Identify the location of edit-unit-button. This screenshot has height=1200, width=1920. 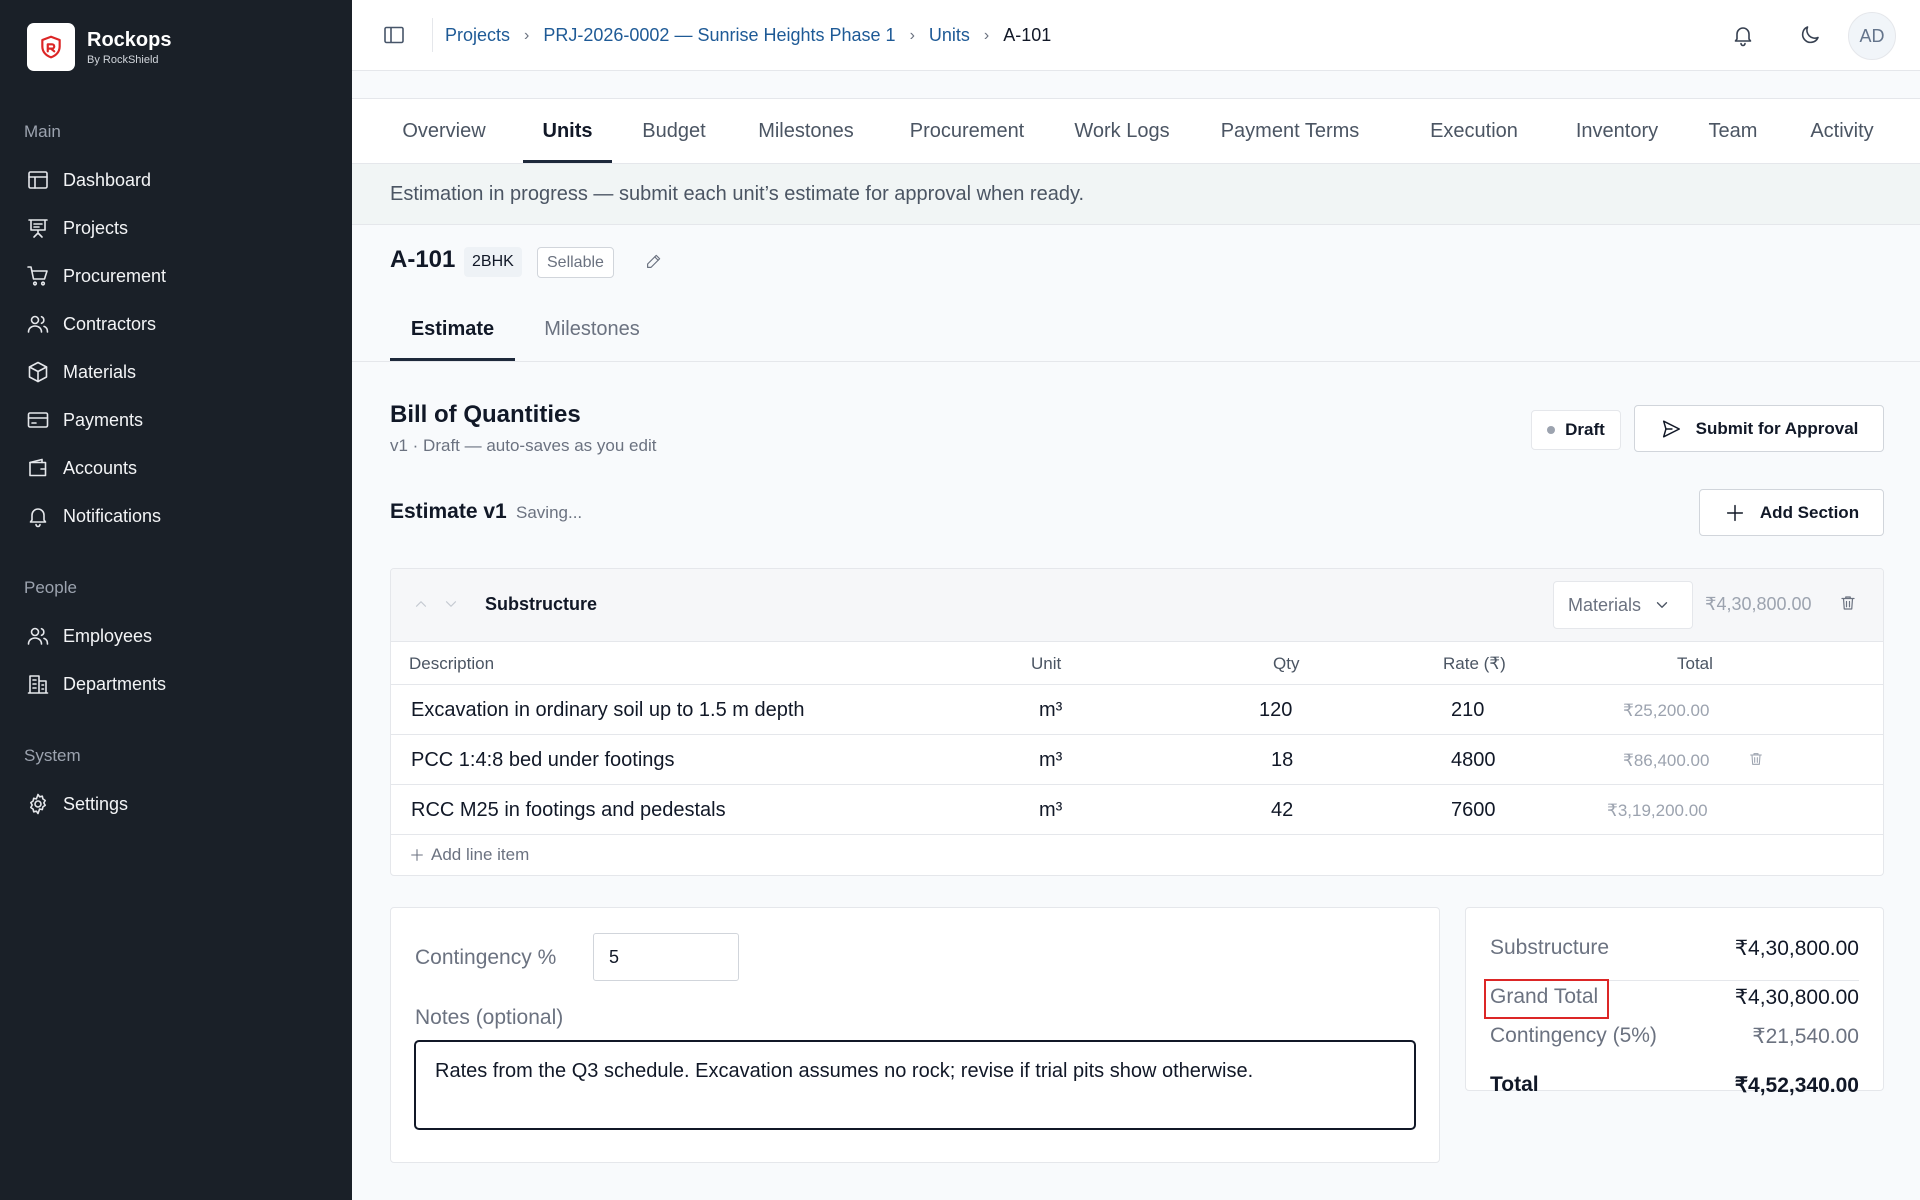
(655, 262).